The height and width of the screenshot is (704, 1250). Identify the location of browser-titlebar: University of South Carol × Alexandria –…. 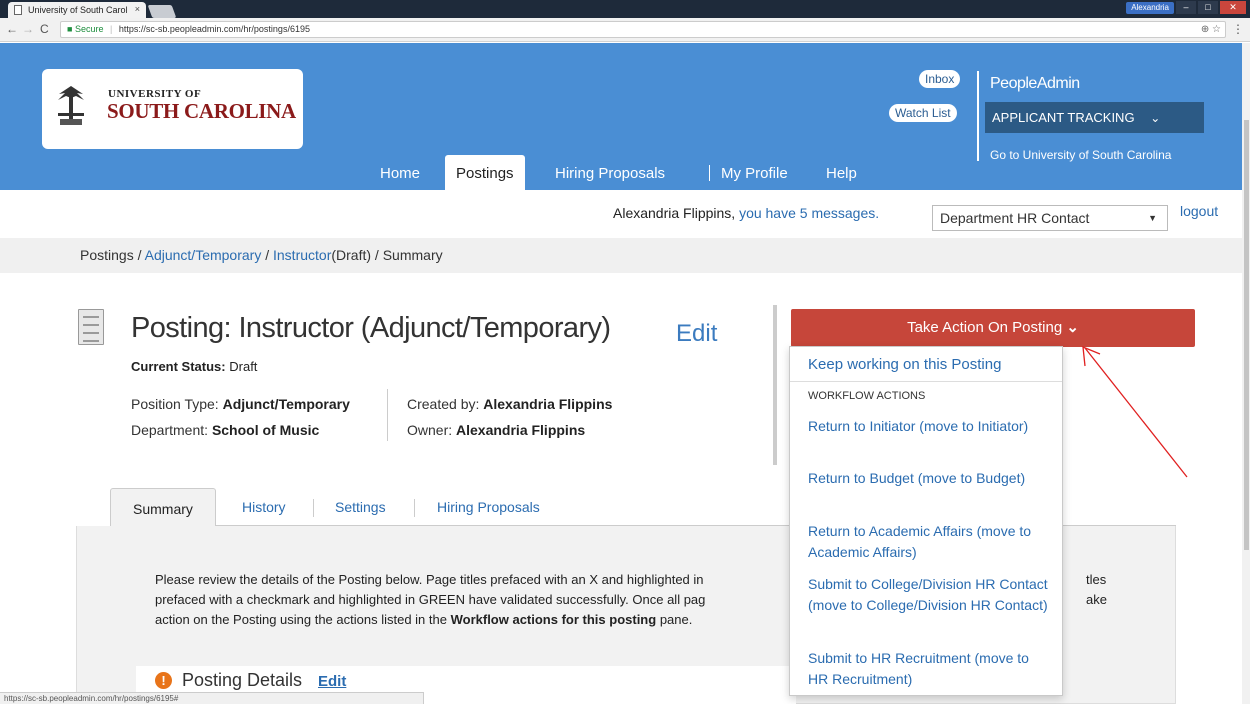
(625, 9).